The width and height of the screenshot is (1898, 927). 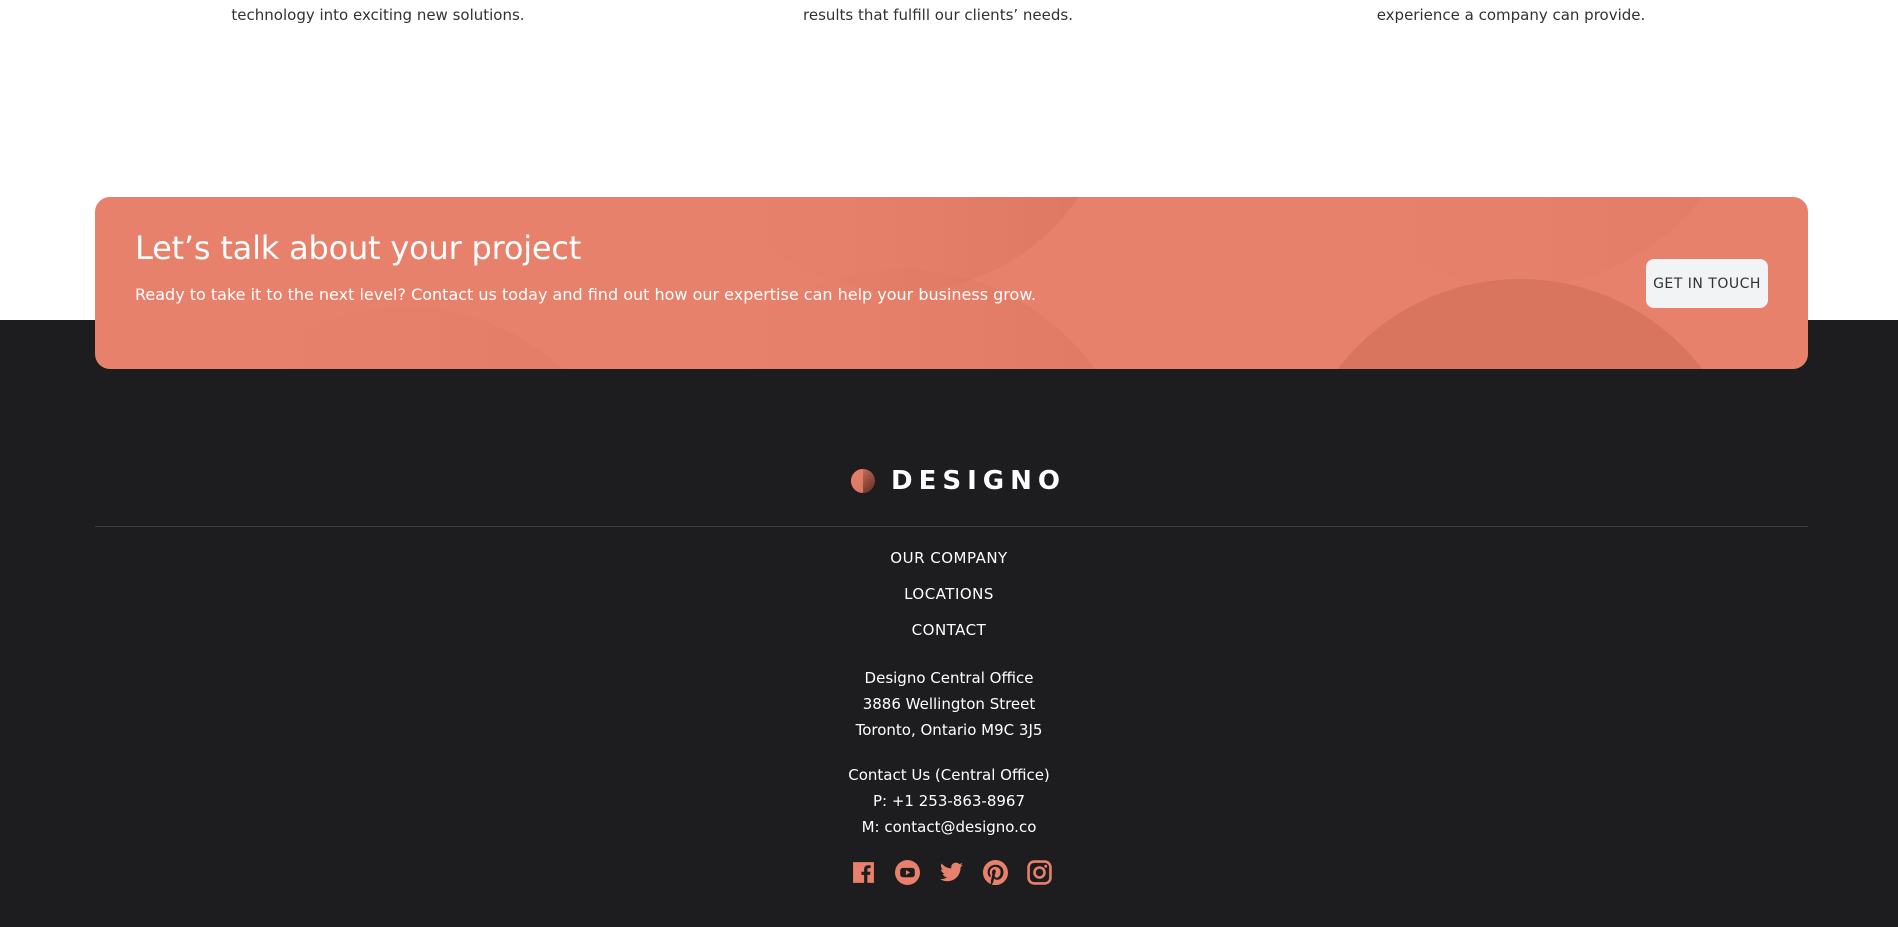 I want to click on address-line-3: Toronto, Ontario M9C 3J5, so click(x=949, y=730).